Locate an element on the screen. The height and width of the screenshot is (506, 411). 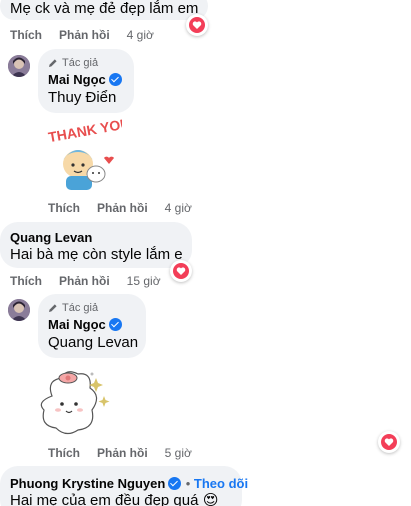
author-name: Phuong Krystine Nguyen is located at coordinates (87, 483).